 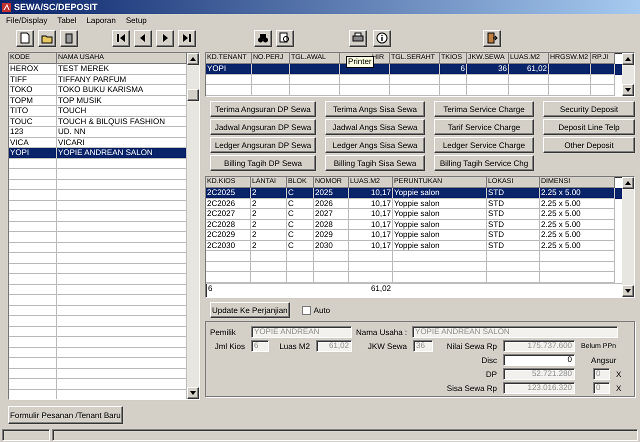 What do you see at coordinates (26, 435) in the screenshot?
I see `status-pane` at bounding box center [26, 435].